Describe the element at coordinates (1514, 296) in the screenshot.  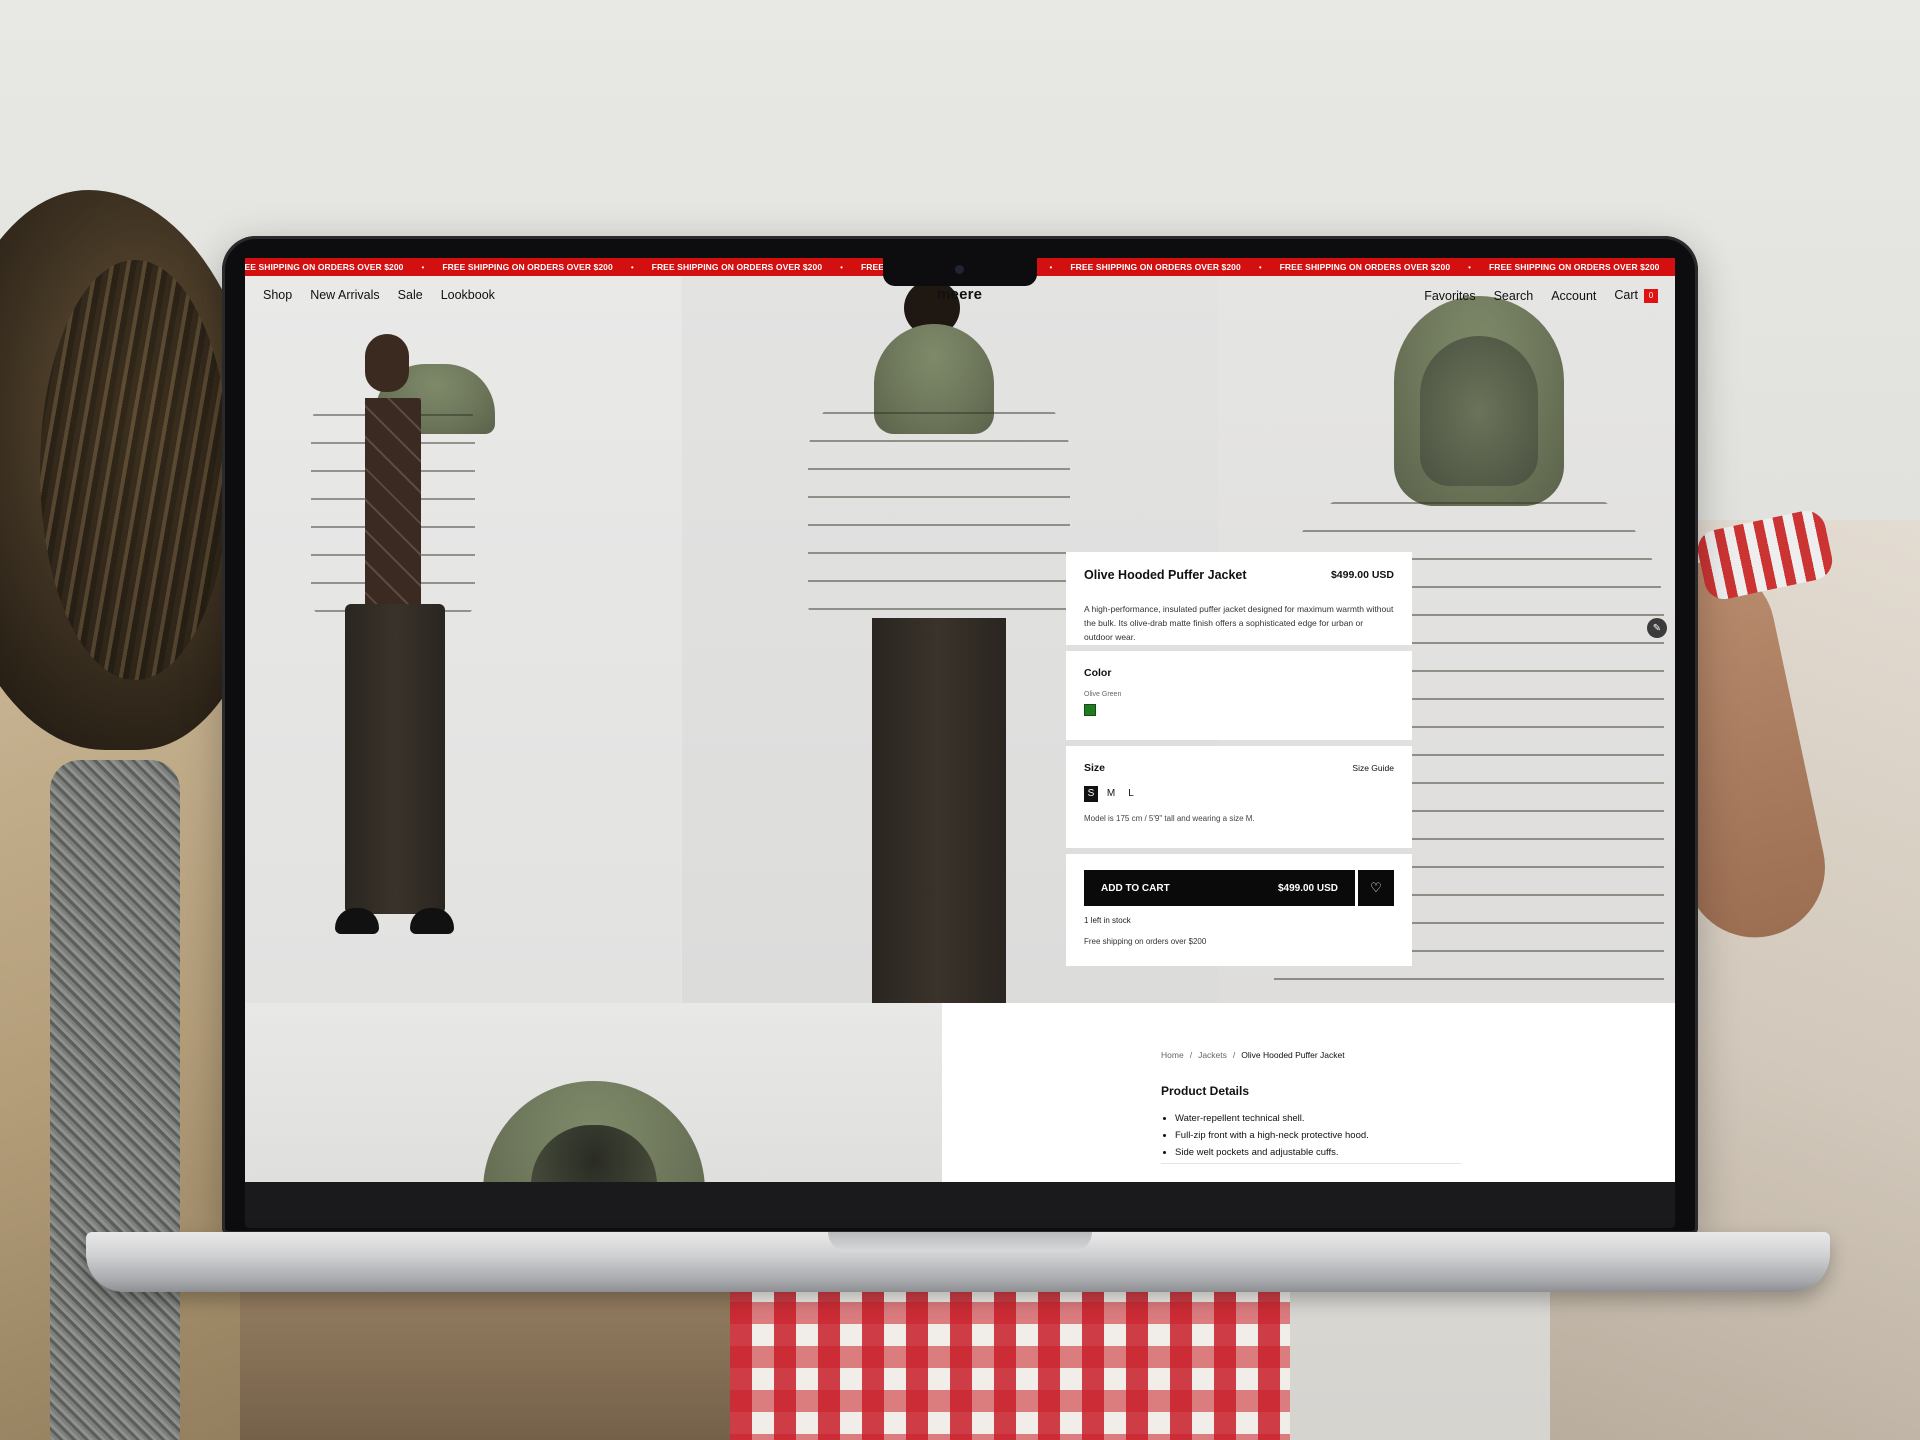
I see `nav-search: Search` at that location.